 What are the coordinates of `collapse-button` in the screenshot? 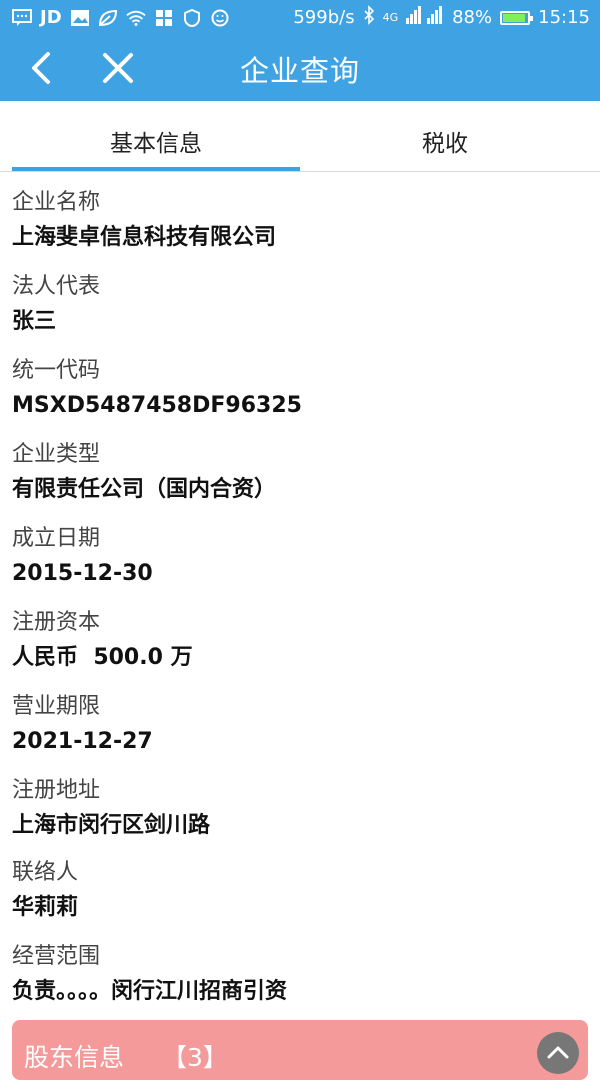 It's located at (558, 1053).